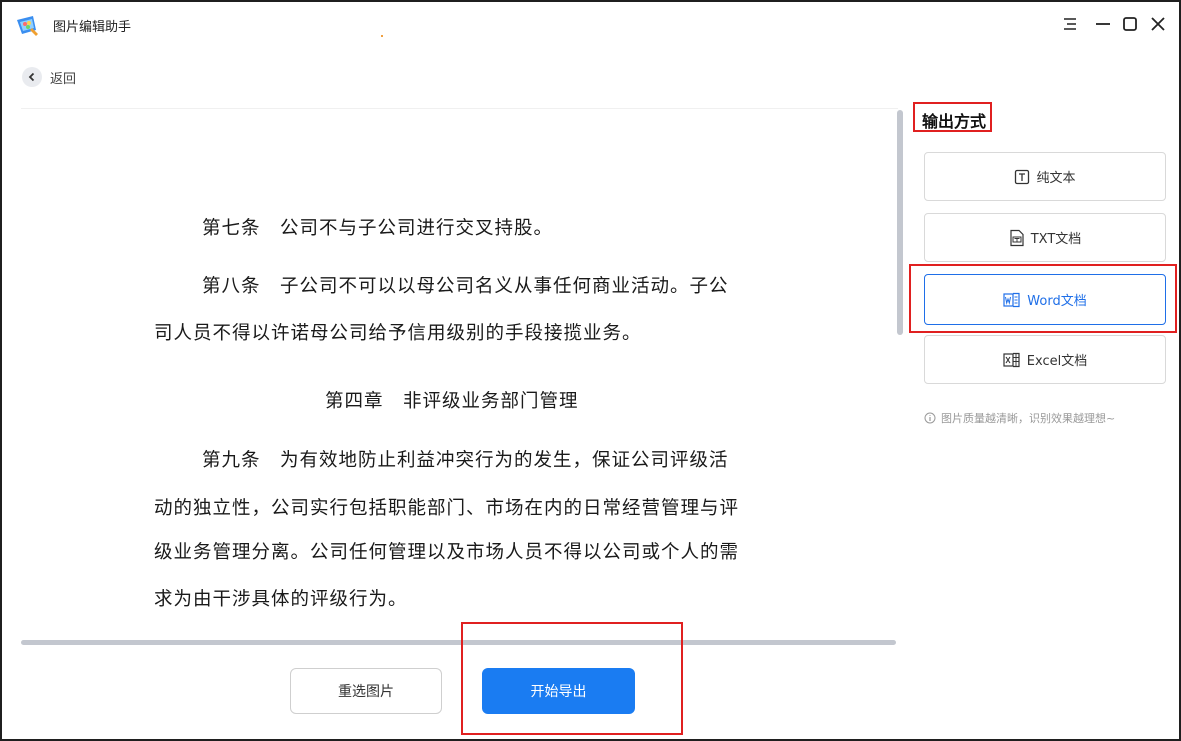  Describe the element at coordinates (366, 691) in the screenshot. I see `reselect-image-button: 重选图片` at that location.